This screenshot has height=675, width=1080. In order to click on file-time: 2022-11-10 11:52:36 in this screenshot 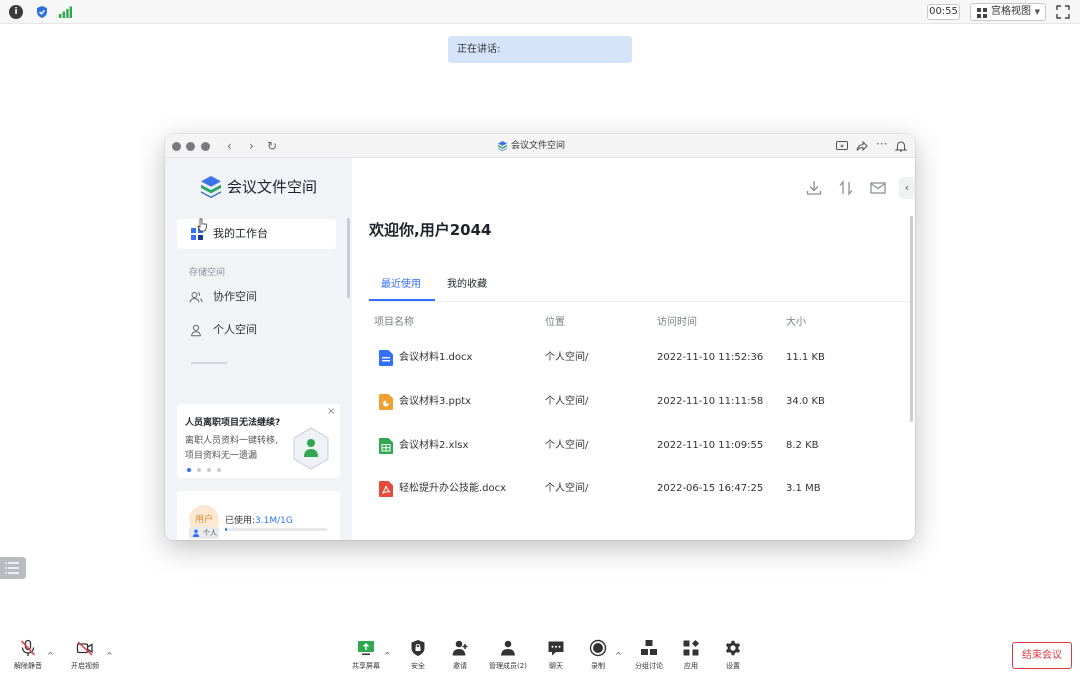, I will do `click(710, 357)`.